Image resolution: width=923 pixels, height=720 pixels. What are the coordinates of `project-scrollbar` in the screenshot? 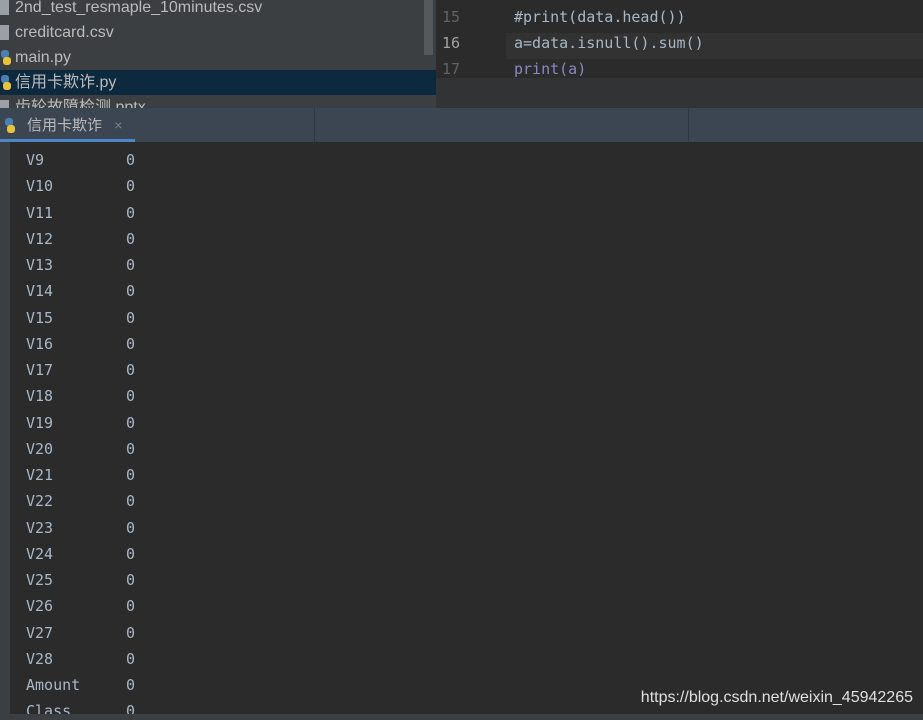 It's located at (428, 27).